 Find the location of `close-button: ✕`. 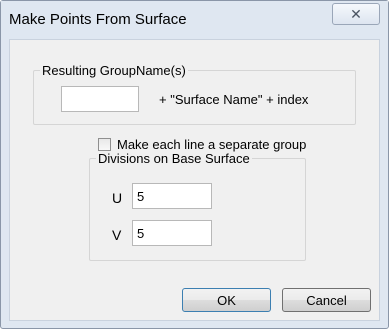

close-button: ✕ is located at coordinates (356, 14).